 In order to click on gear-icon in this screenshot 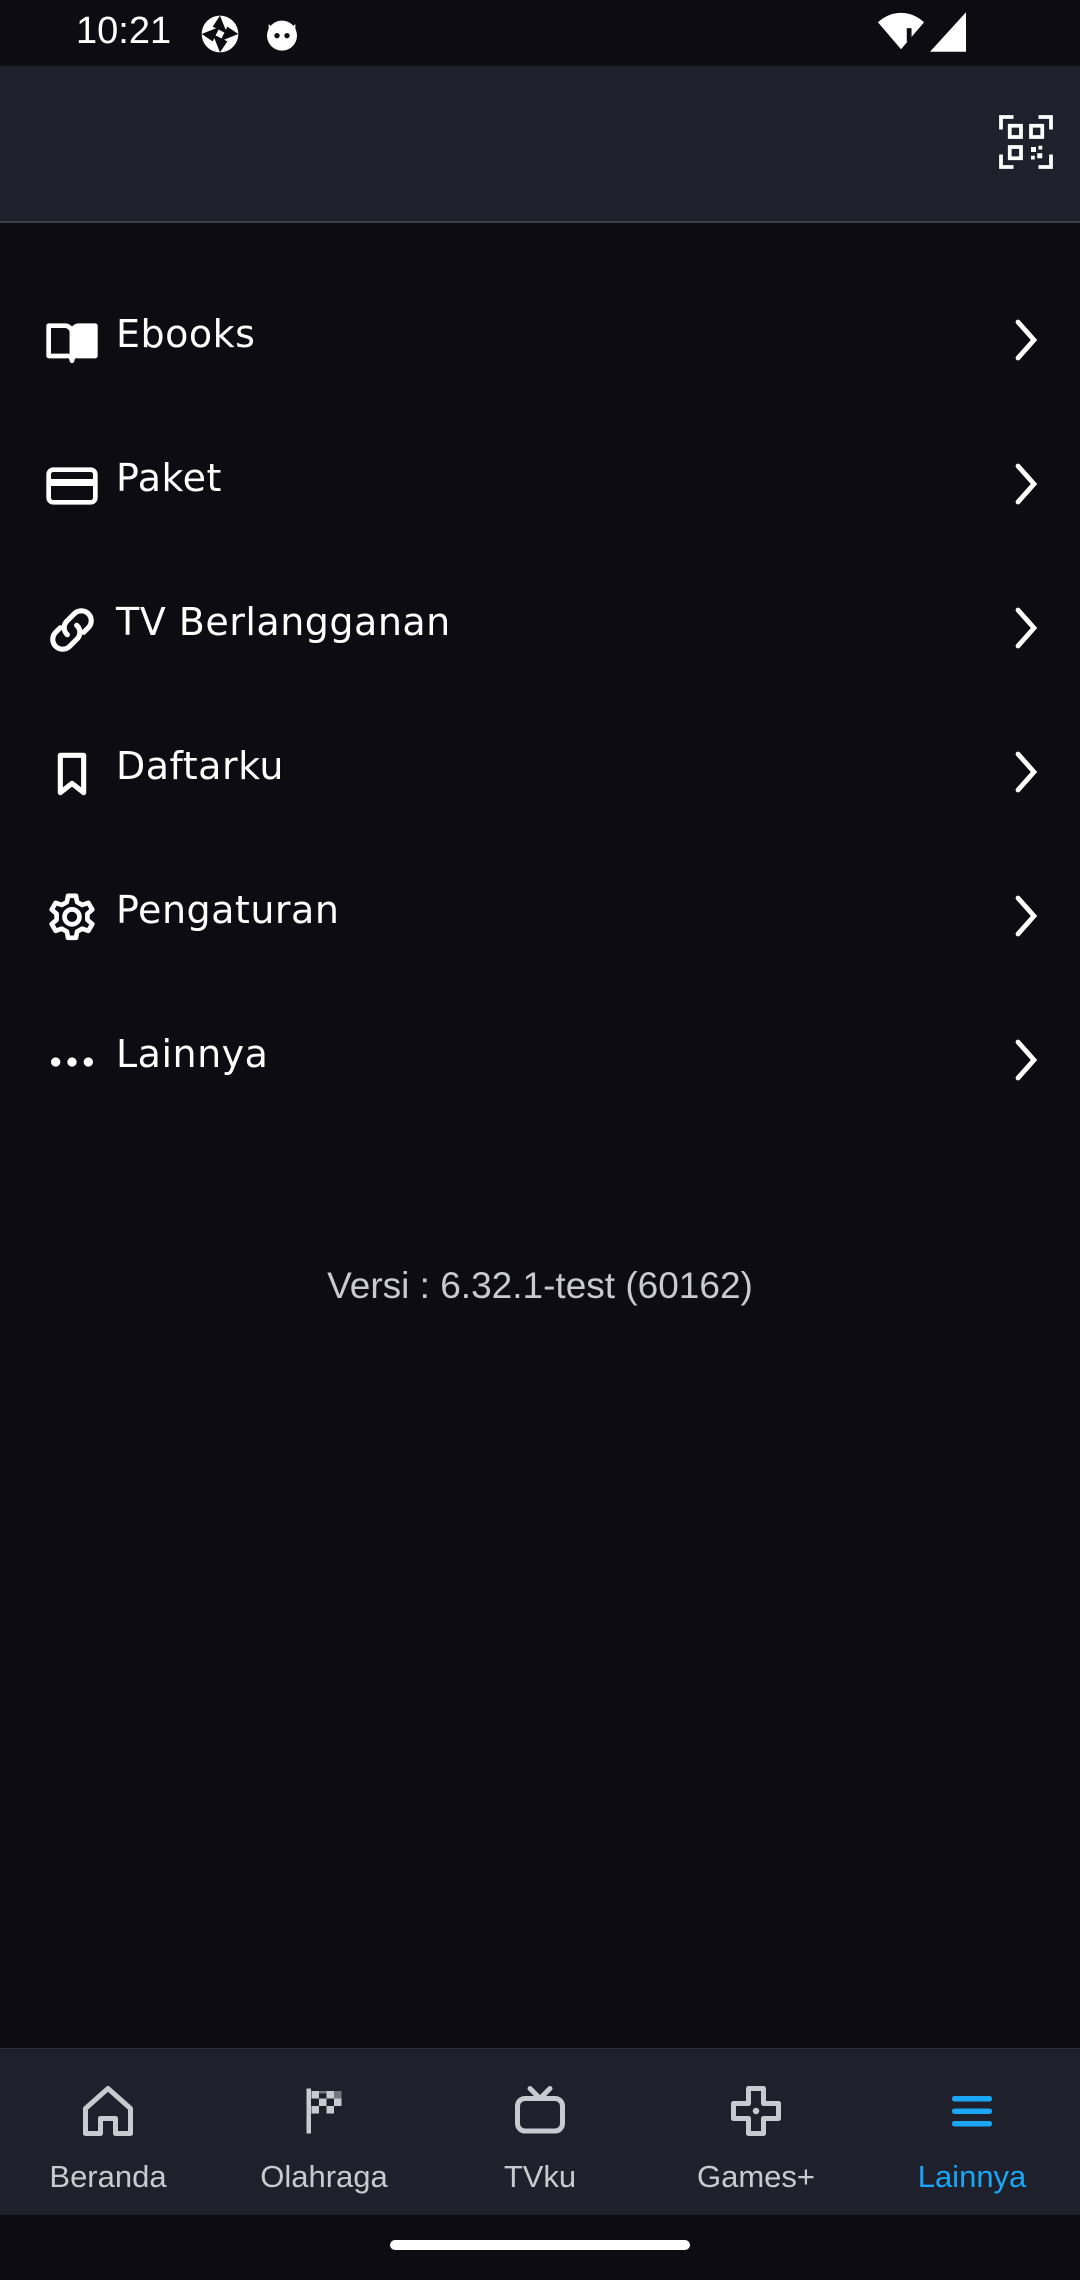, I will do `click(72, 918)`.